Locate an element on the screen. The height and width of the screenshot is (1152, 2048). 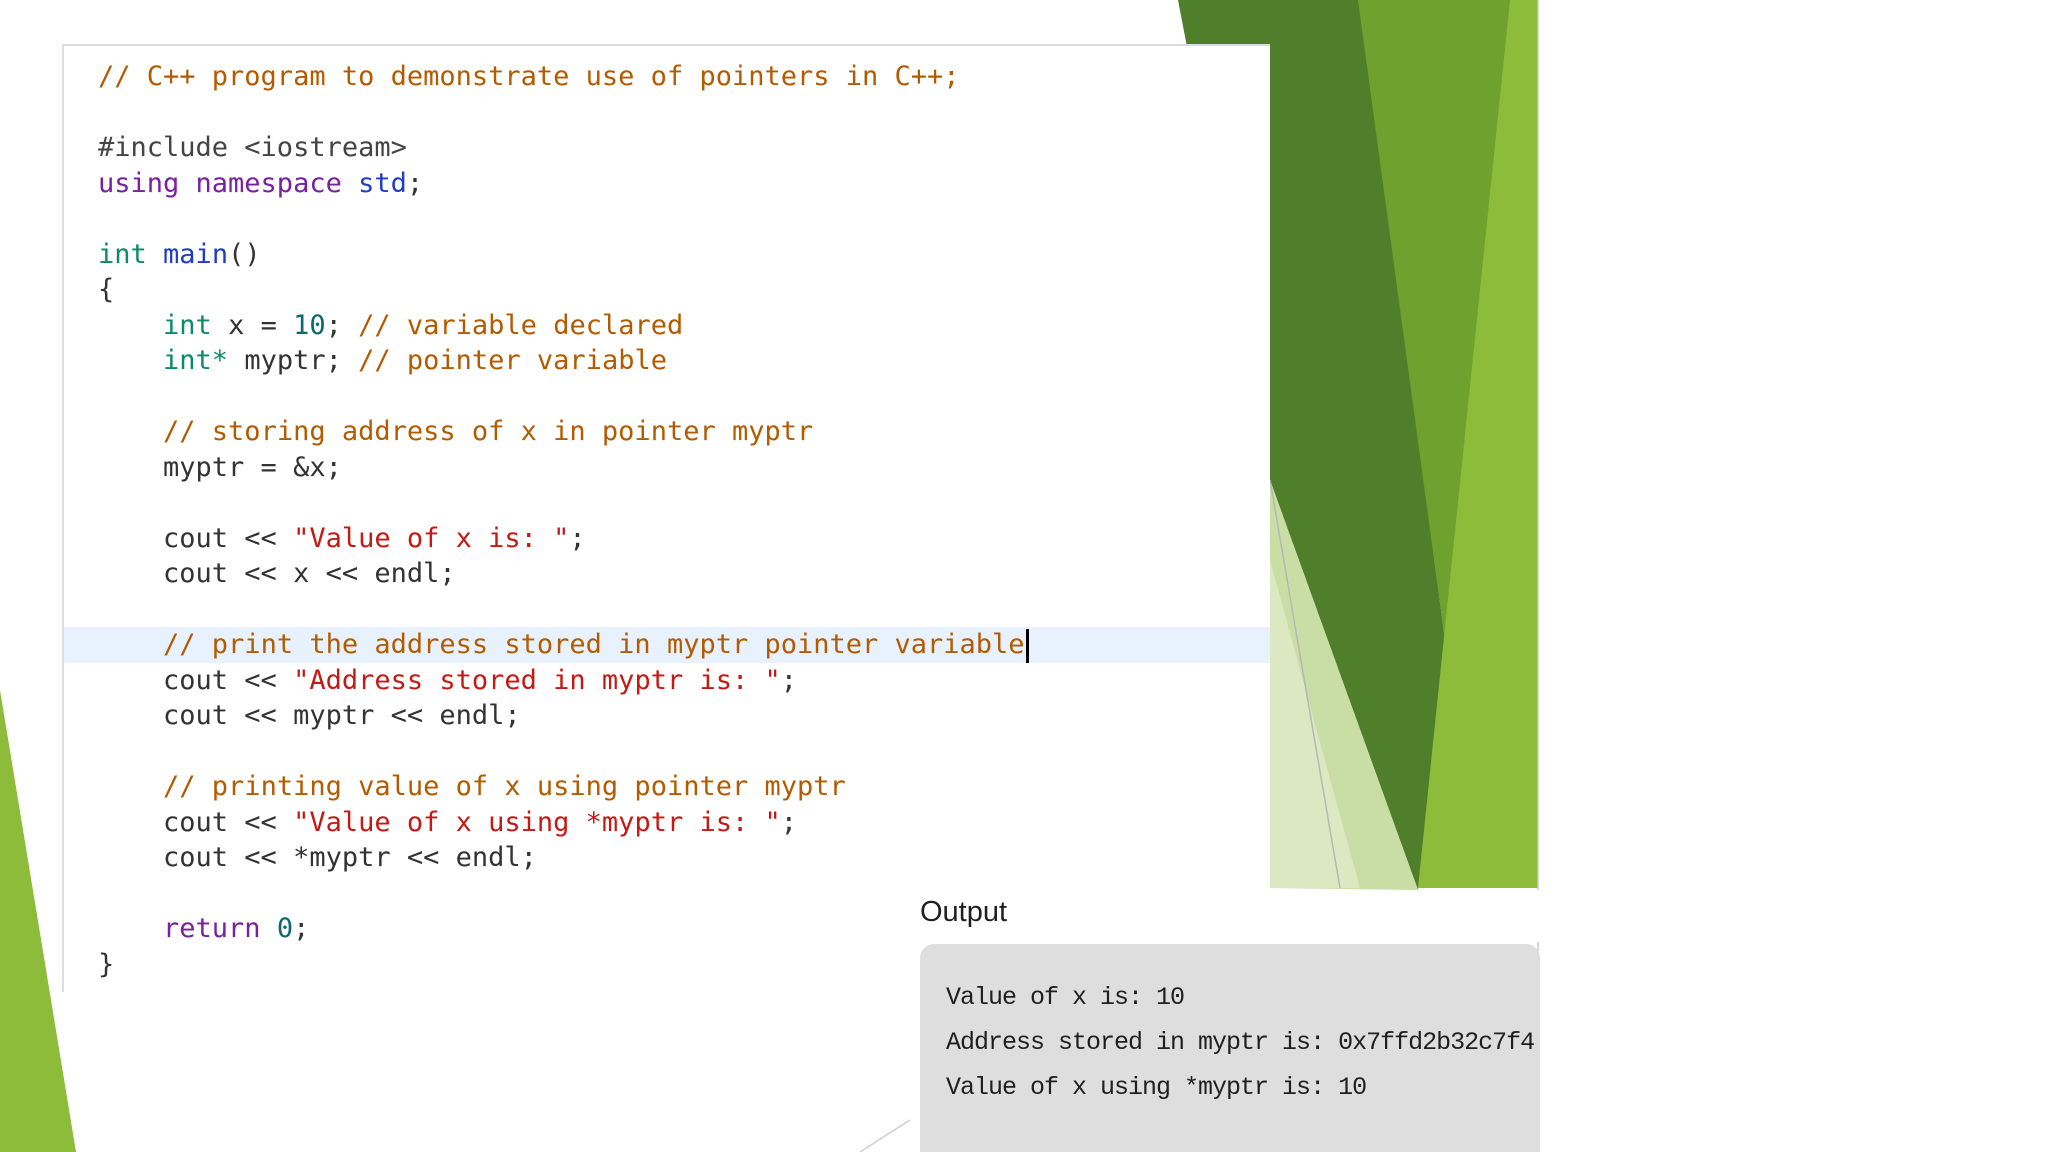
code-line: // storing address of x in pointer myptr is located at coordinates (667, 432).